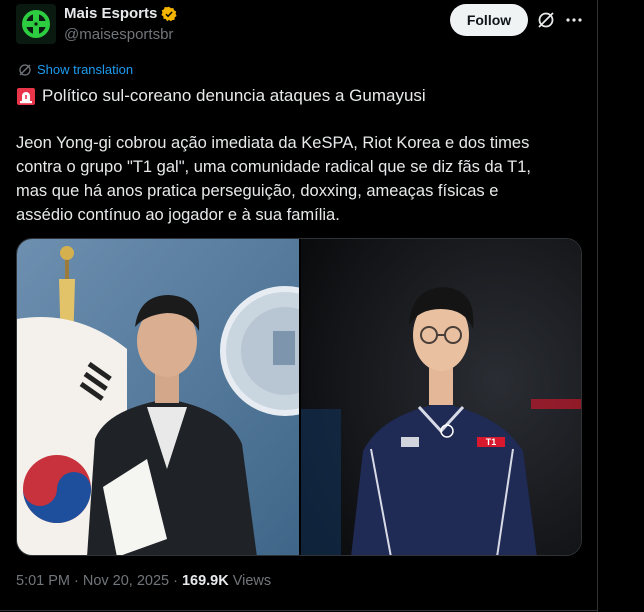  Describe the element at coordinates (26, 96) in the screenshot. I see `siren-icon` at that location.